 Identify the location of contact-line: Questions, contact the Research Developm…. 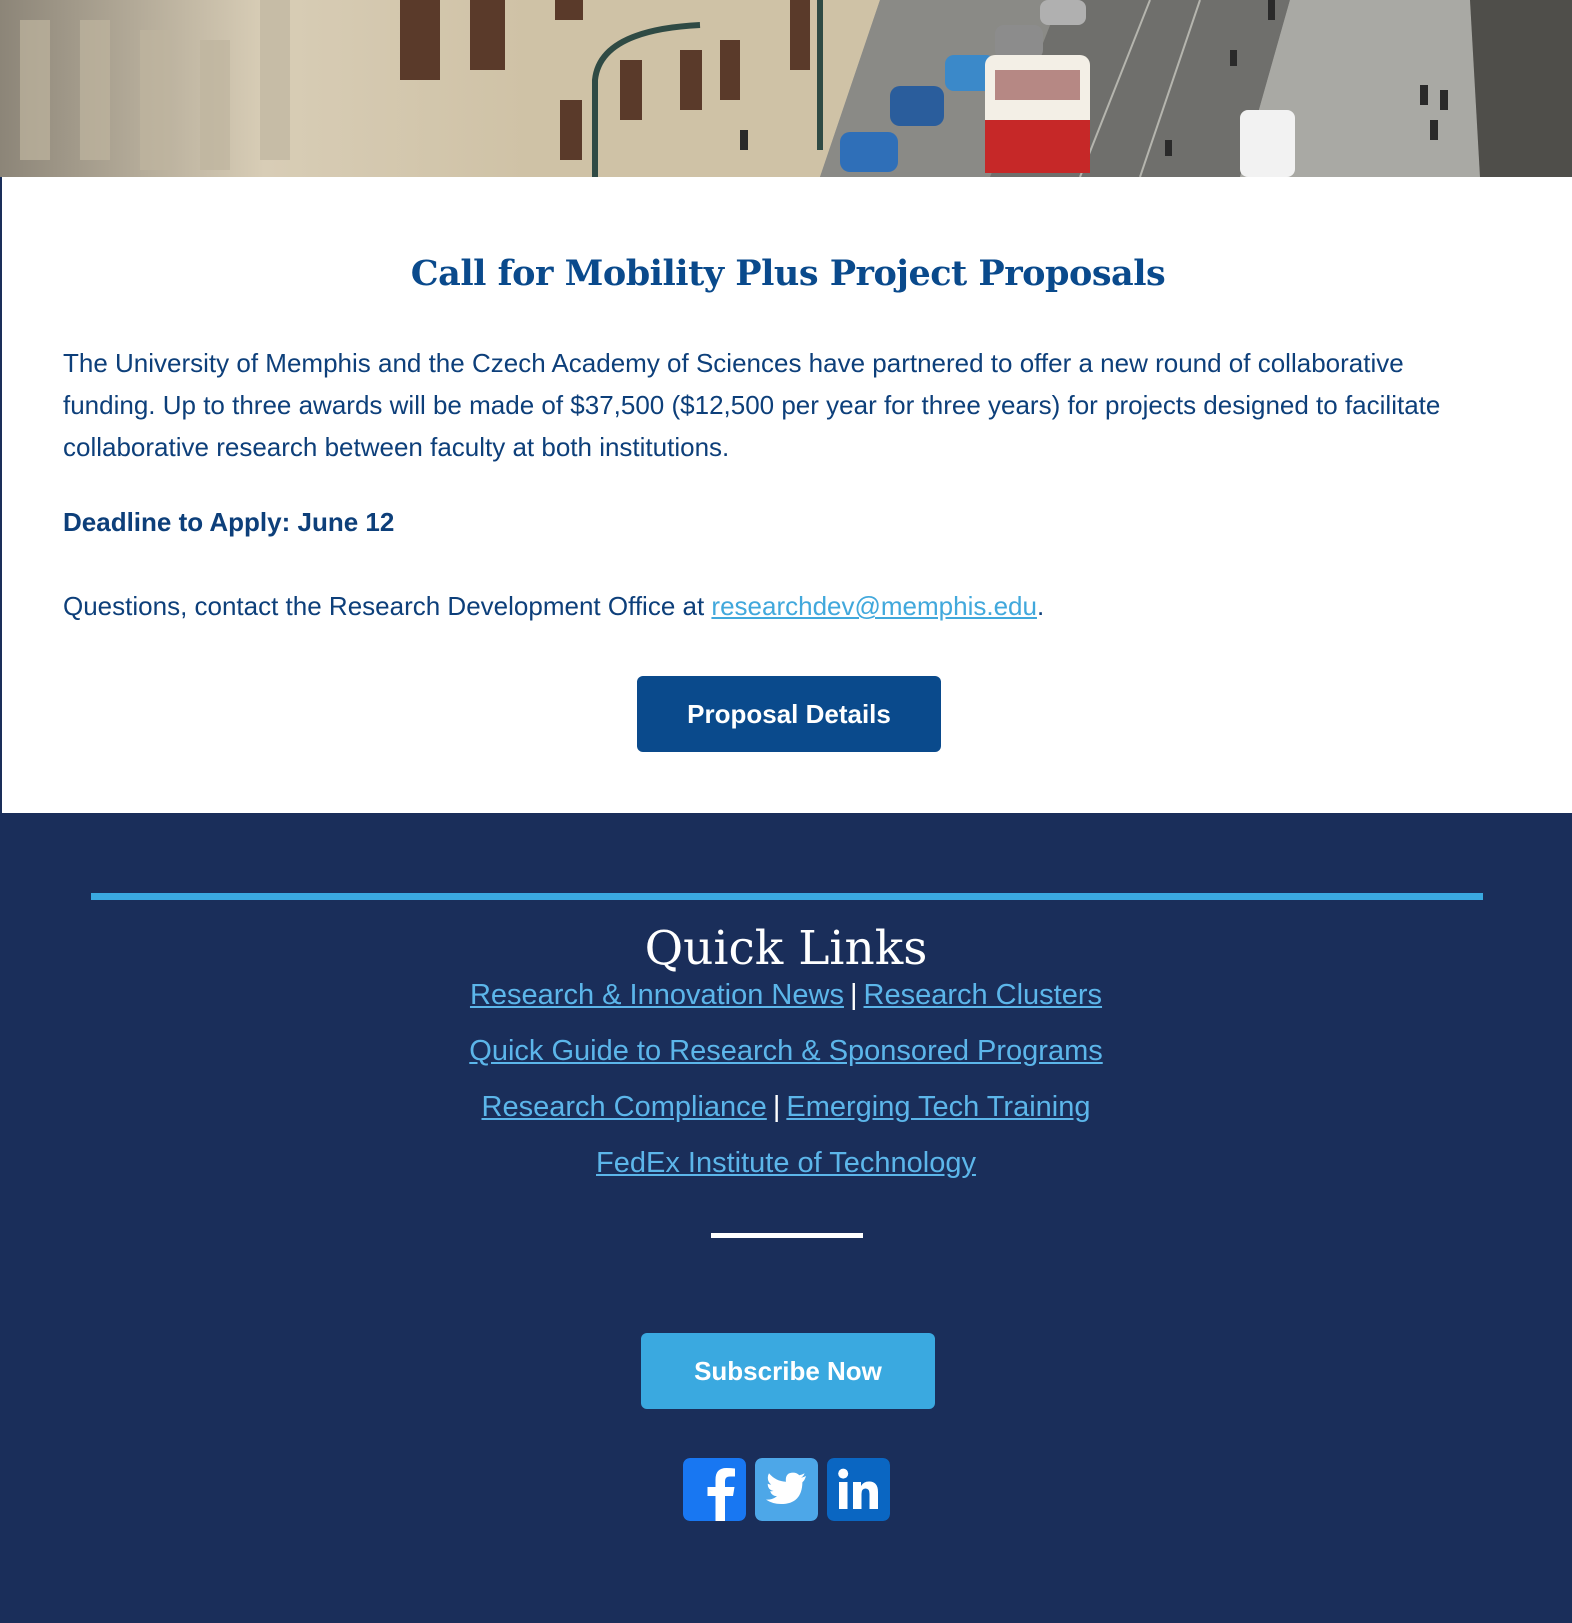
(553, 606).